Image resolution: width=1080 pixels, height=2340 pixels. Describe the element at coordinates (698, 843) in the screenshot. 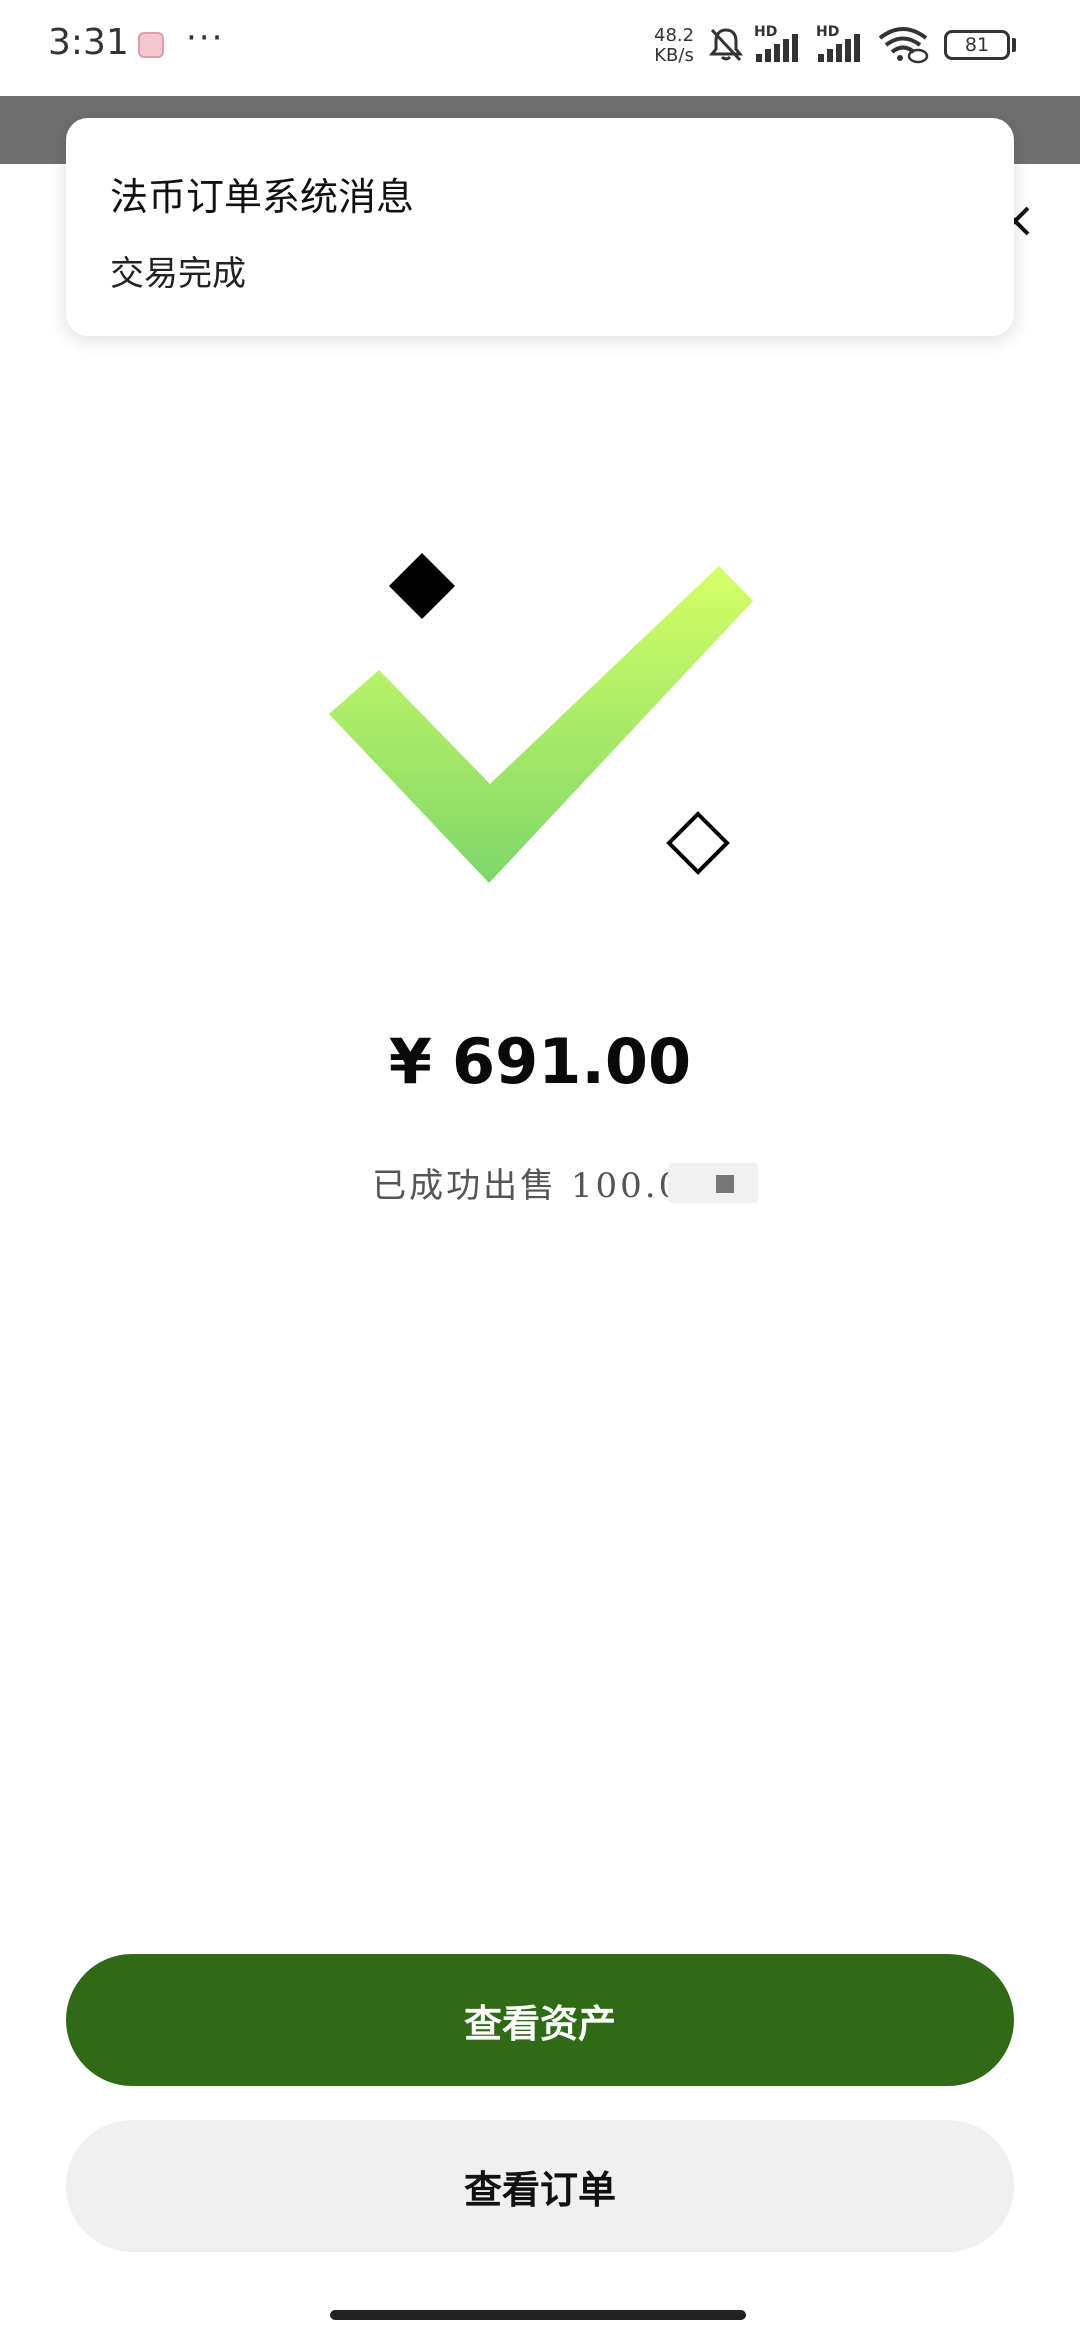

I see `decor-diamond-outline` at that location.